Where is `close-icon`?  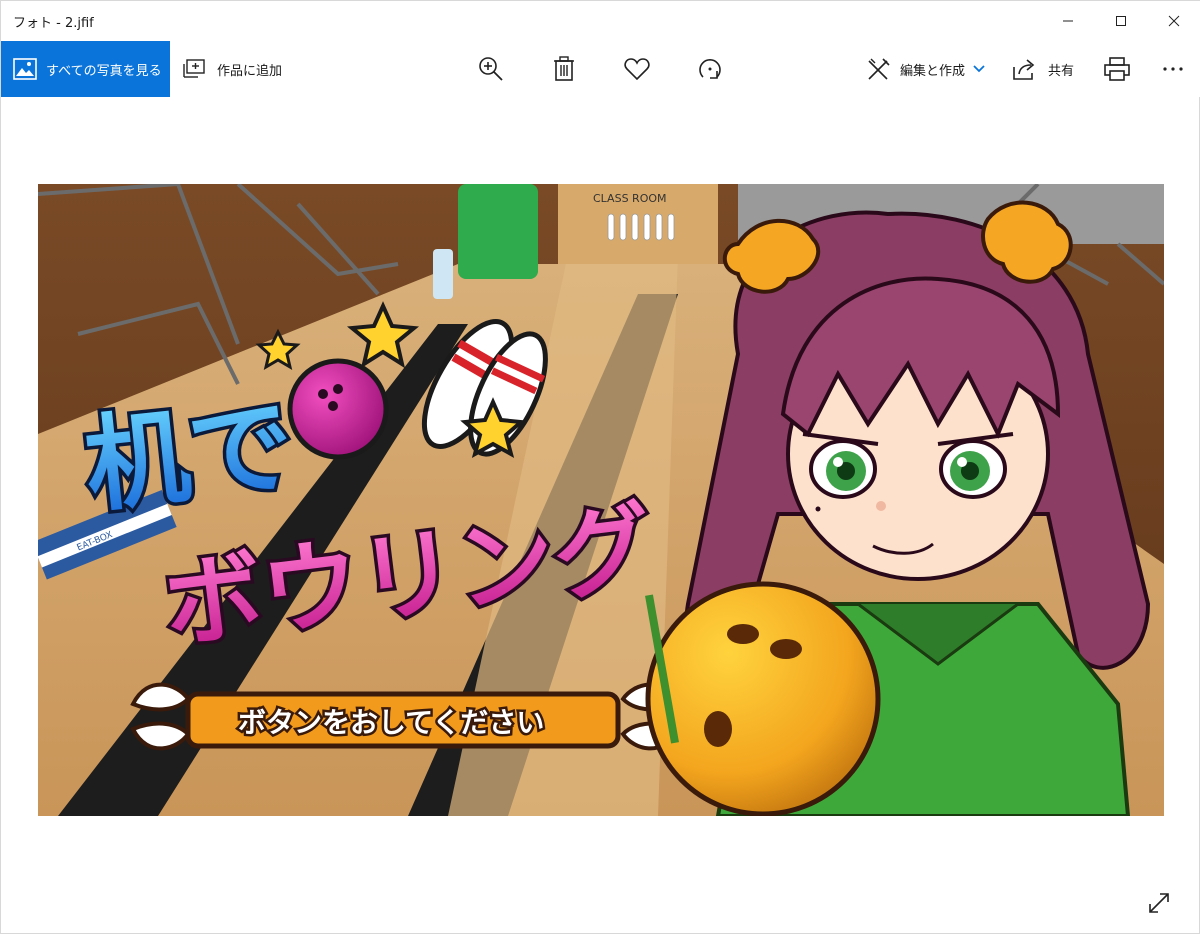 close-icon is located at coordinates (1174, 21).